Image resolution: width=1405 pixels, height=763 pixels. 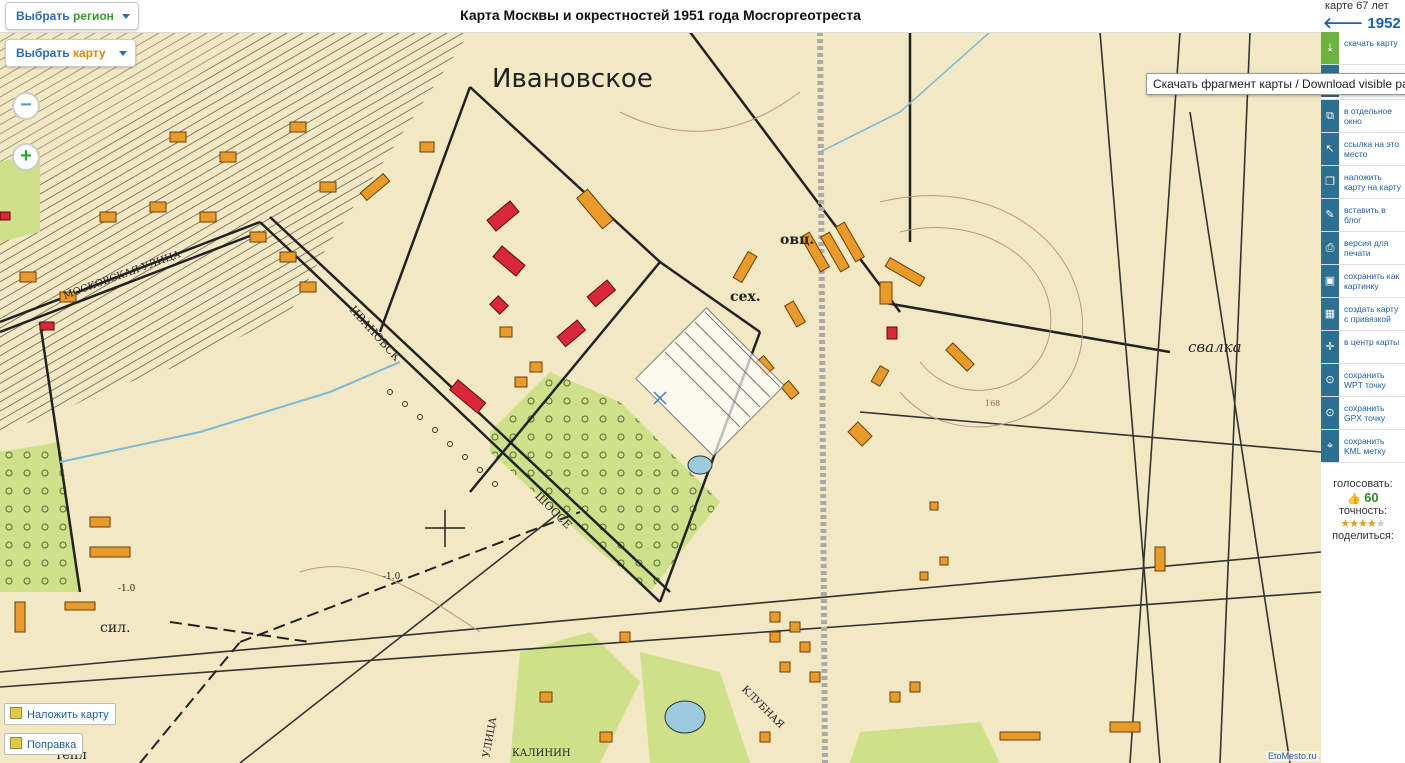 I want to click on tool-label: наложить карту на карту, so click(x=1372, y=182).